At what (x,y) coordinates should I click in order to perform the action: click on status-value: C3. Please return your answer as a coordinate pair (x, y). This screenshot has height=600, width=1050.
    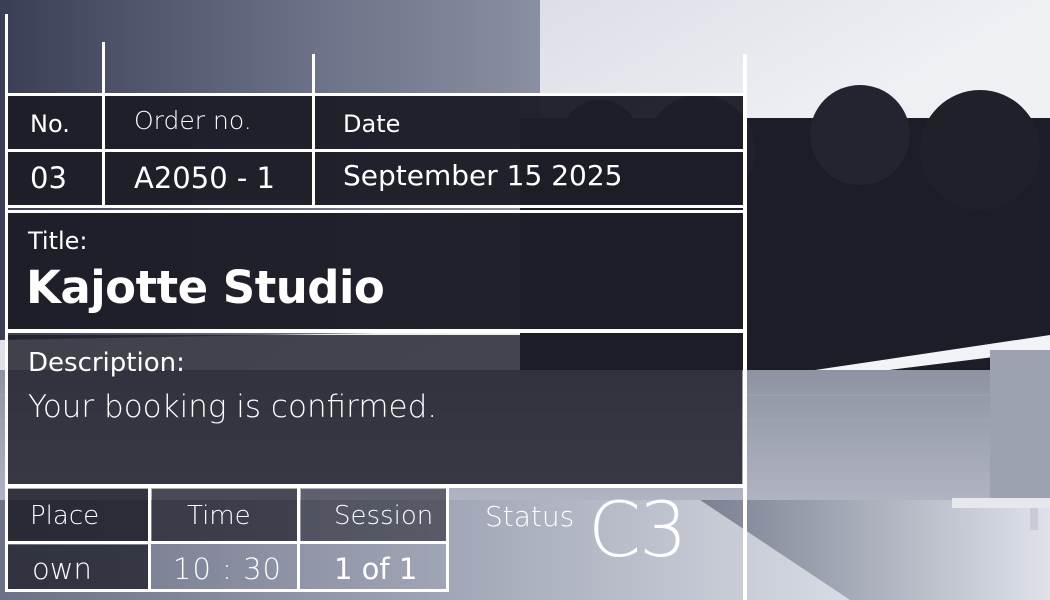
    Looking at the image, I should click on (637, 529).